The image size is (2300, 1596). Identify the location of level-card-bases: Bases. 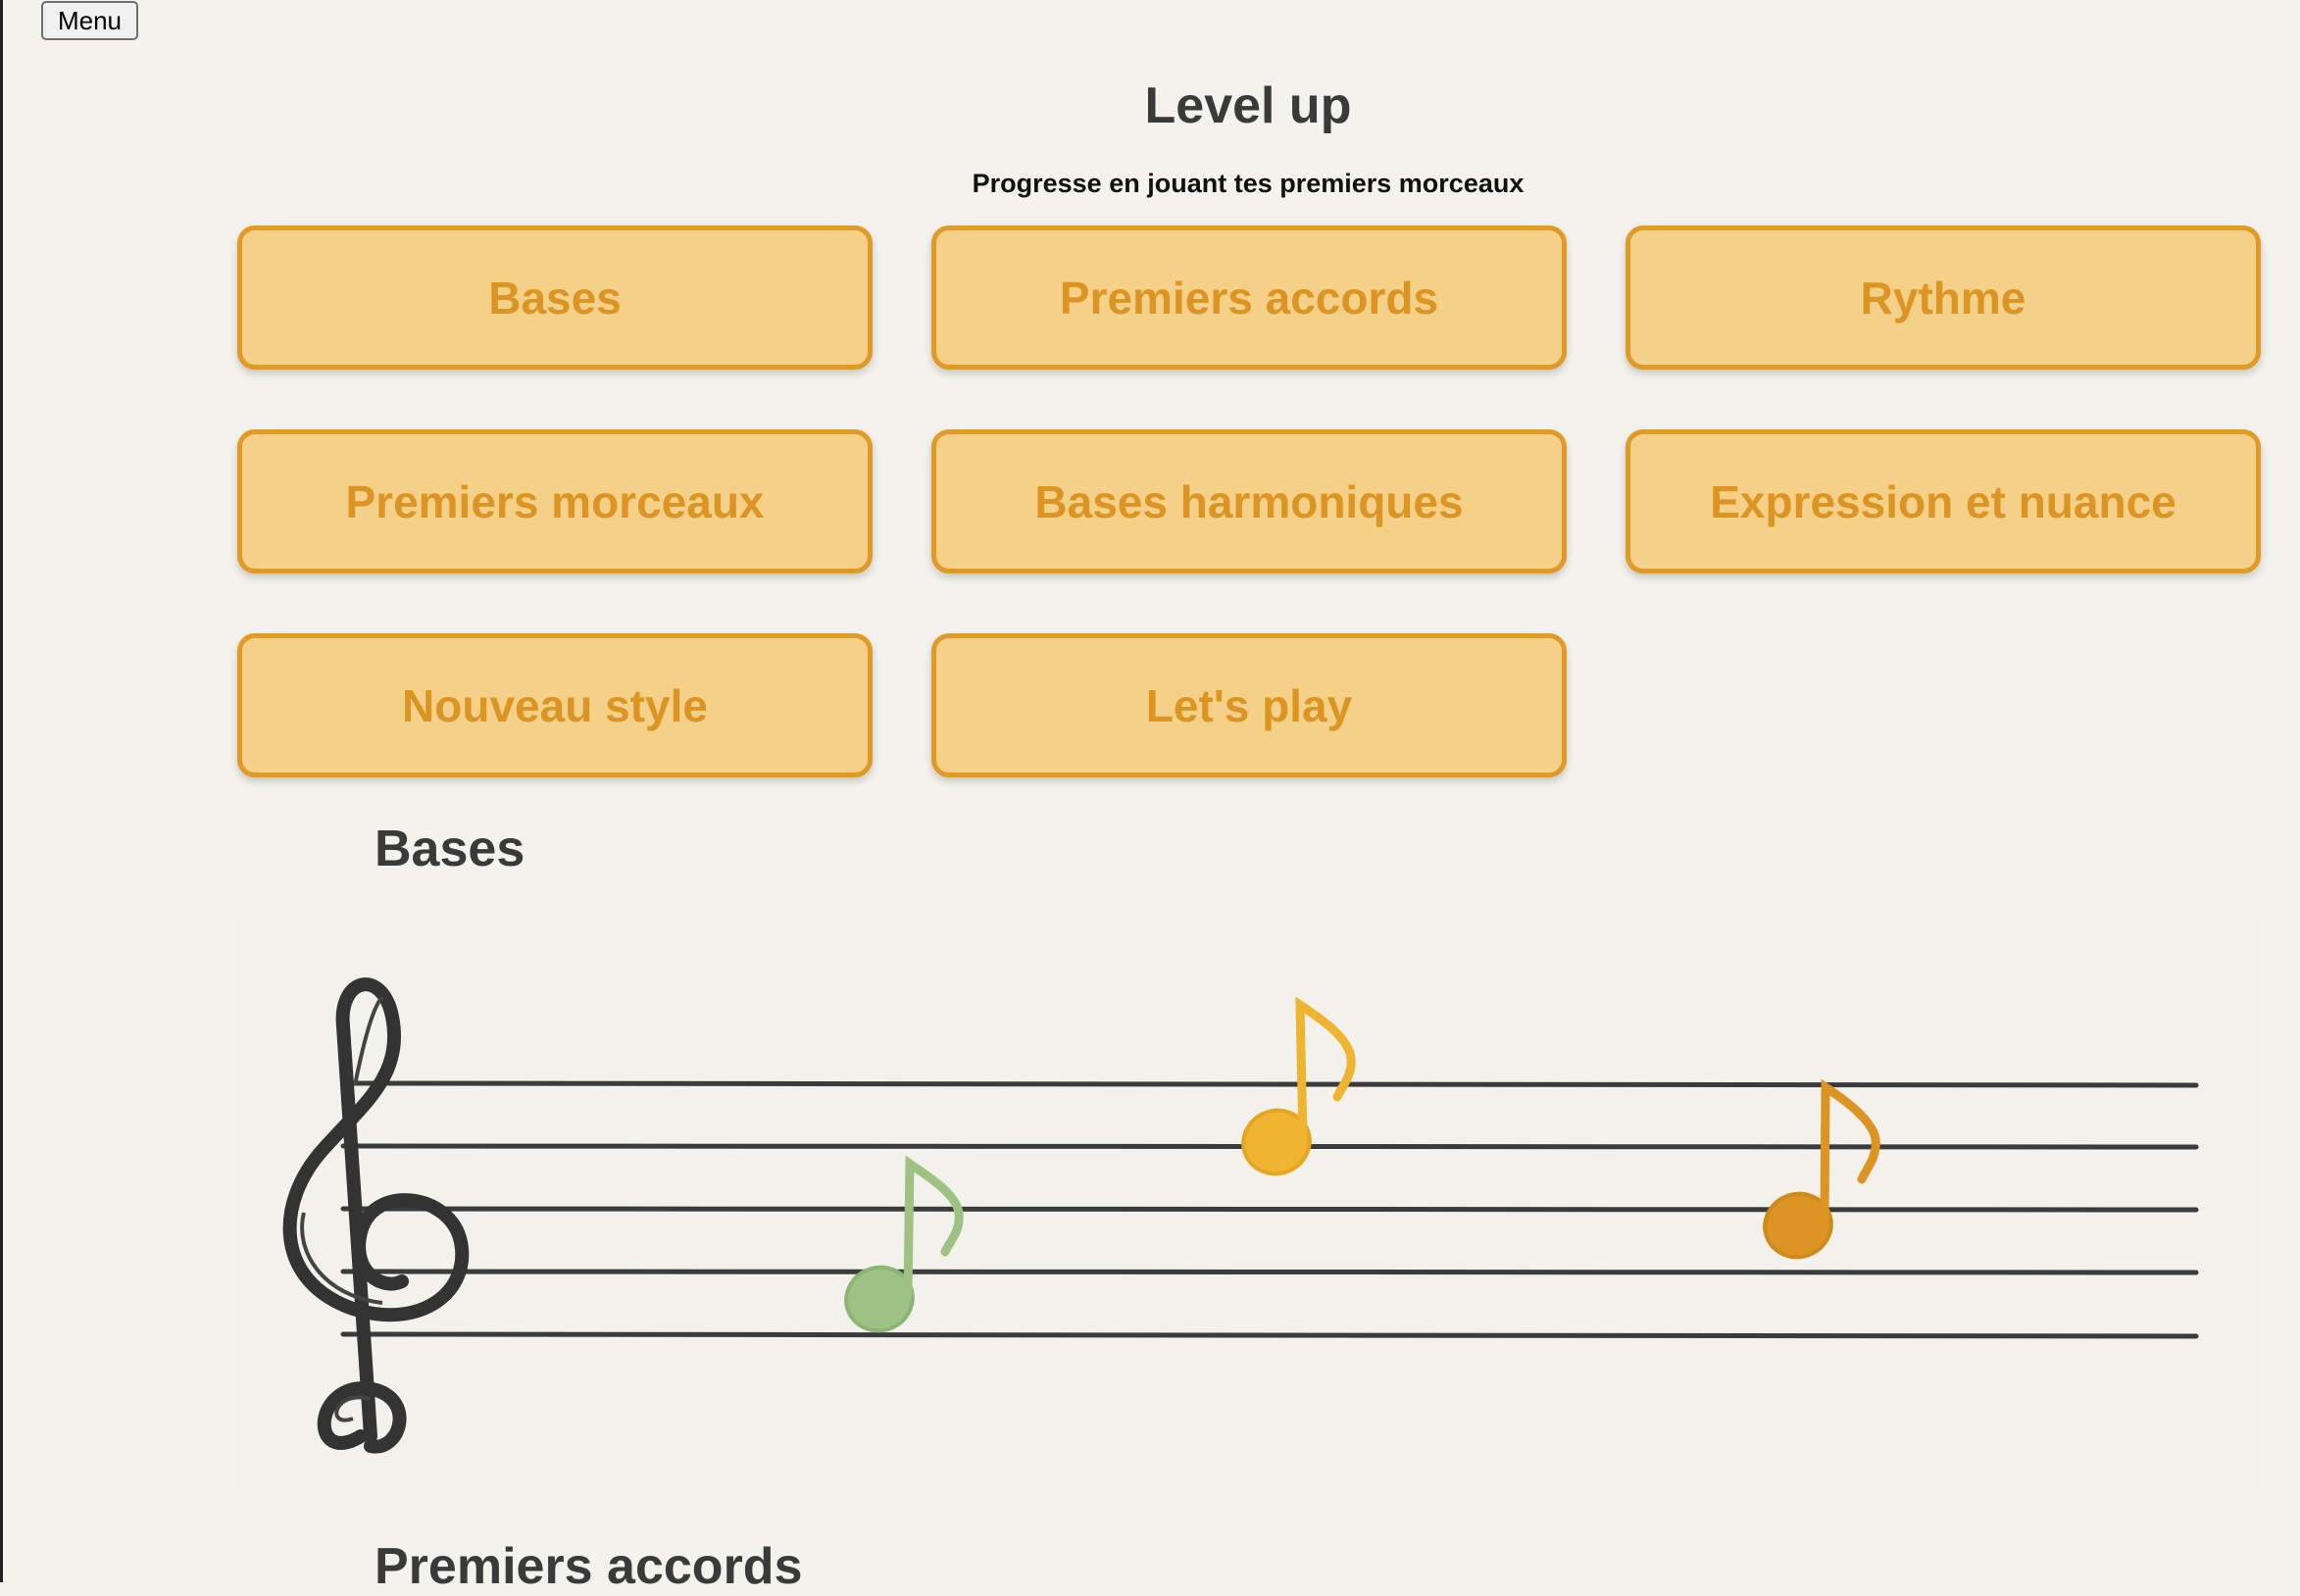
(555, 297).